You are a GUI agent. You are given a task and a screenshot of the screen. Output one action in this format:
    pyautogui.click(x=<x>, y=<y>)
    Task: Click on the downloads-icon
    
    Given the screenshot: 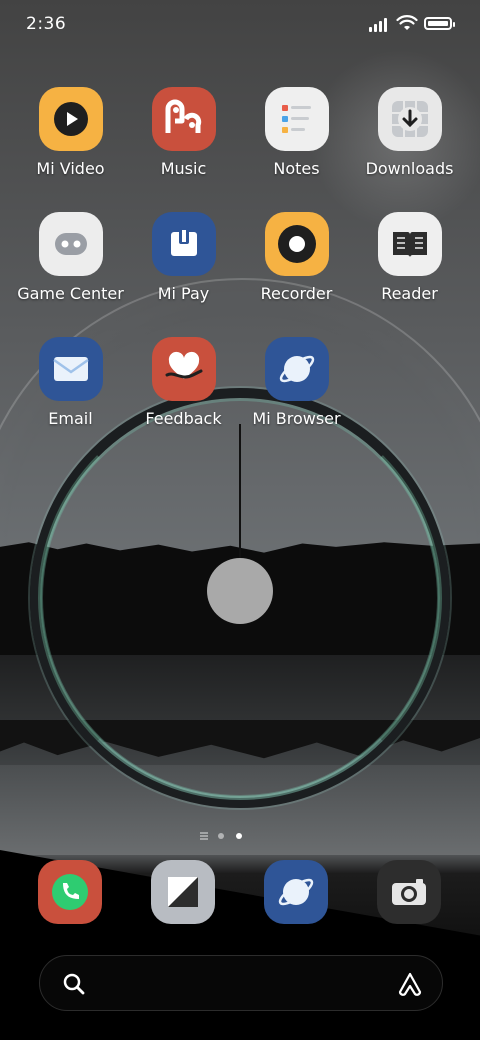 What is the action you would take?
    pyautogui.click(x=409, y=119)
    